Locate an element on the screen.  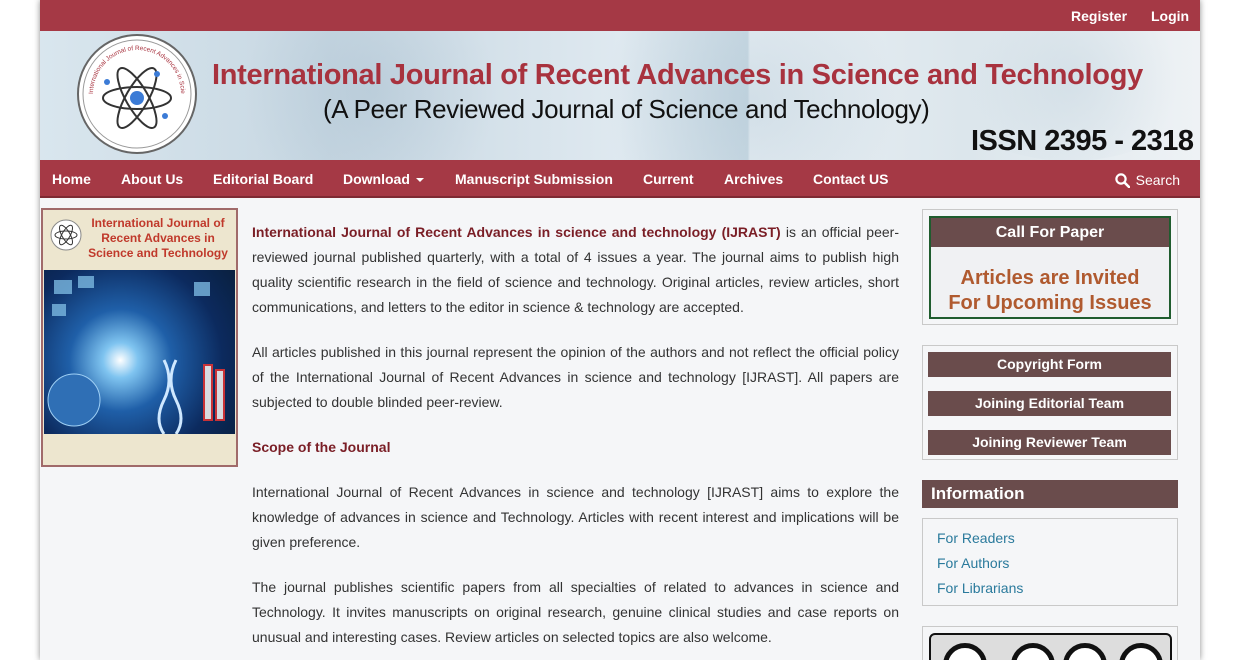
search-icon is located at coordinates (1122, 181).